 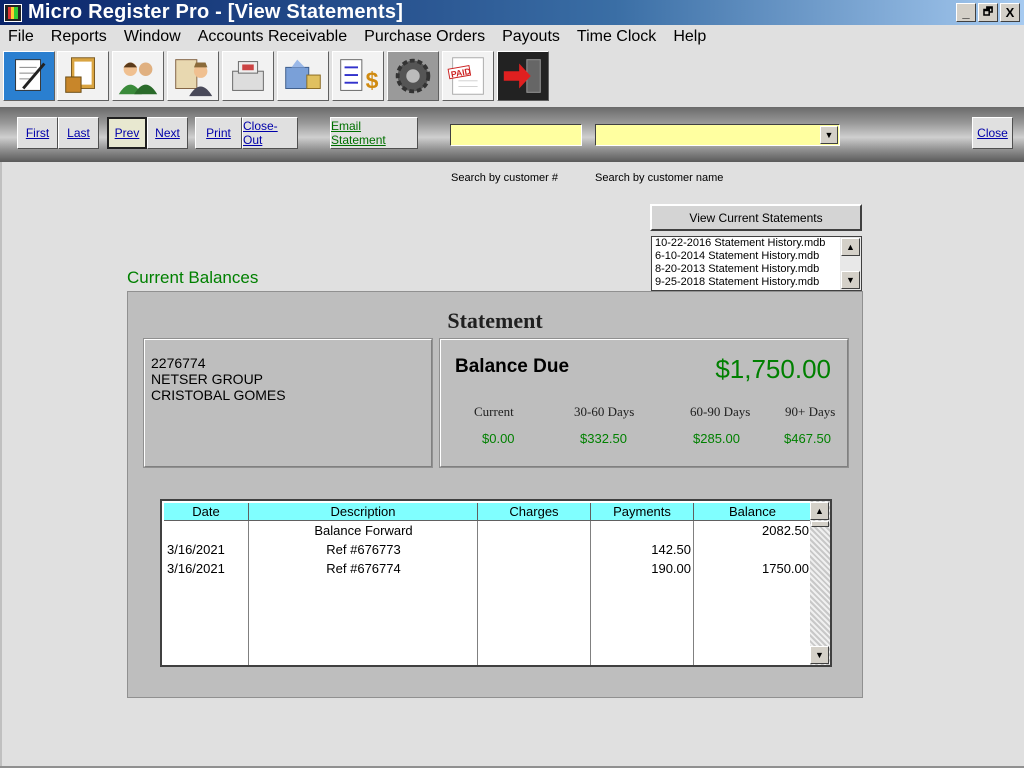 What do you see at coordinates (218, 395) in the screenshot?
I see `customer-contact: CRISTOBAL GOMES` at bounding box center [218, 395].